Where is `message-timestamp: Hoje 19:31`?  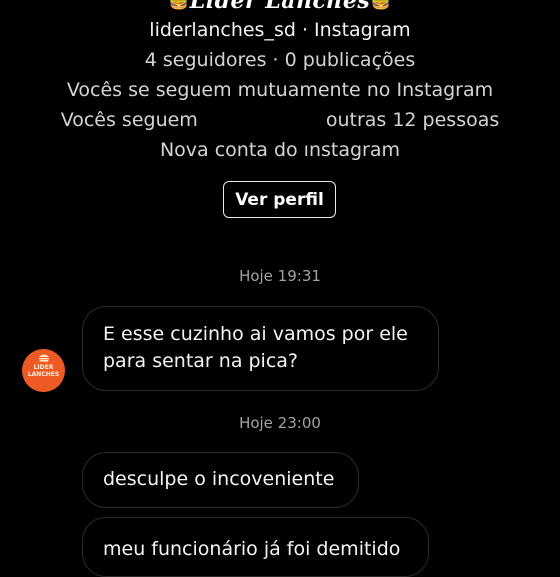
message-timestamp: Hoje 19:31 is located at coordinates (280, 276).